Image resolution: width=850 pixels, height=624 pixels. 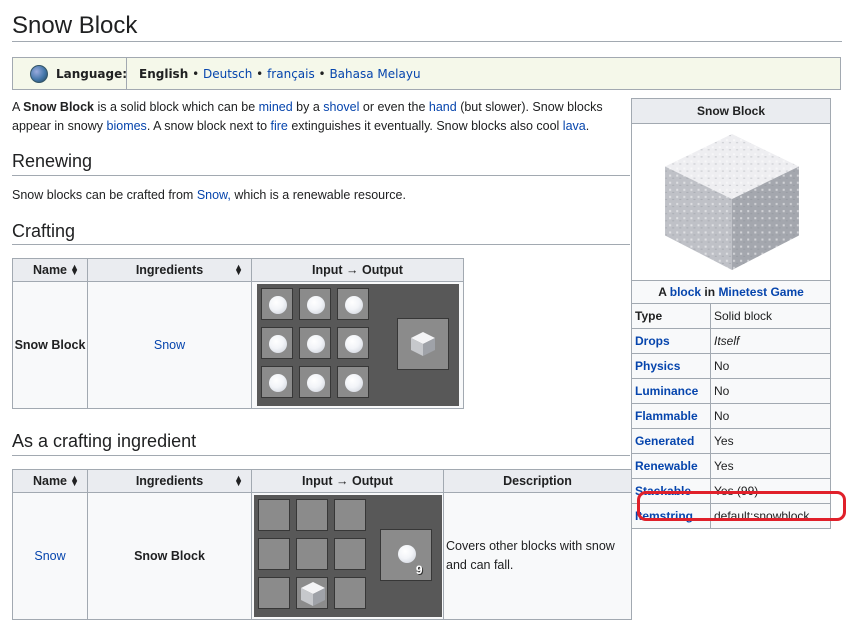 What do you see at coordinates (743, 316) in the screenshot?
I see `infobox-value: Solid block` at bounding box center [743, 316].